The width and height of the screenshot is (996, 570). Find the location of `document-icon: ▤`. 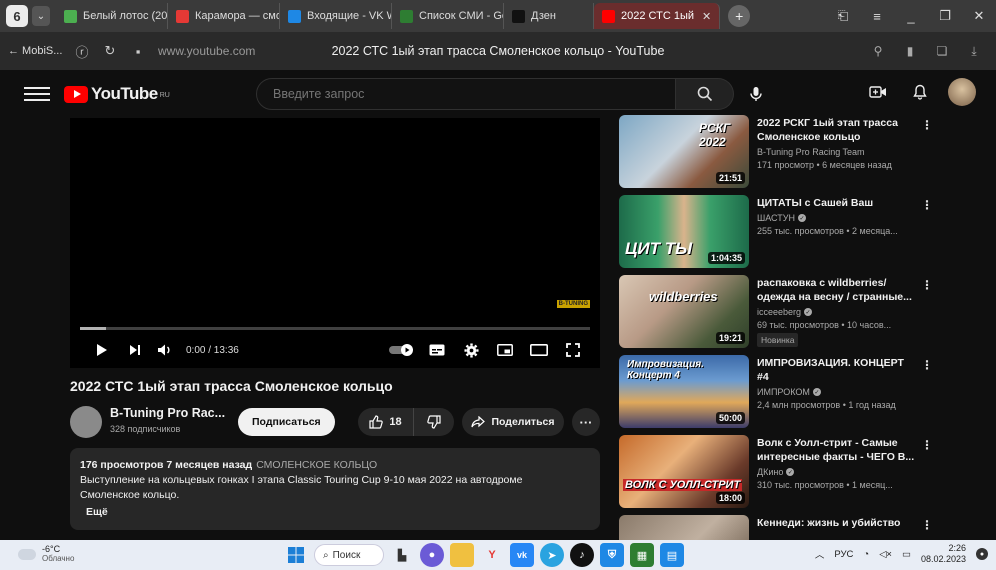

document-icon: ▤ is located at coordinates (672, 555).